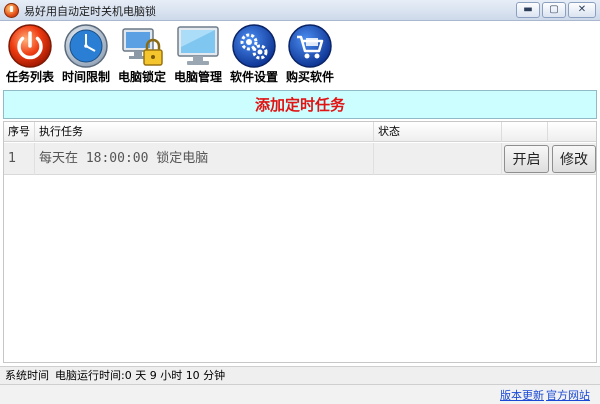 This screenshot has height=404, width=600. I want to click on toolbar-label: 任务列表, so click(29, 77).